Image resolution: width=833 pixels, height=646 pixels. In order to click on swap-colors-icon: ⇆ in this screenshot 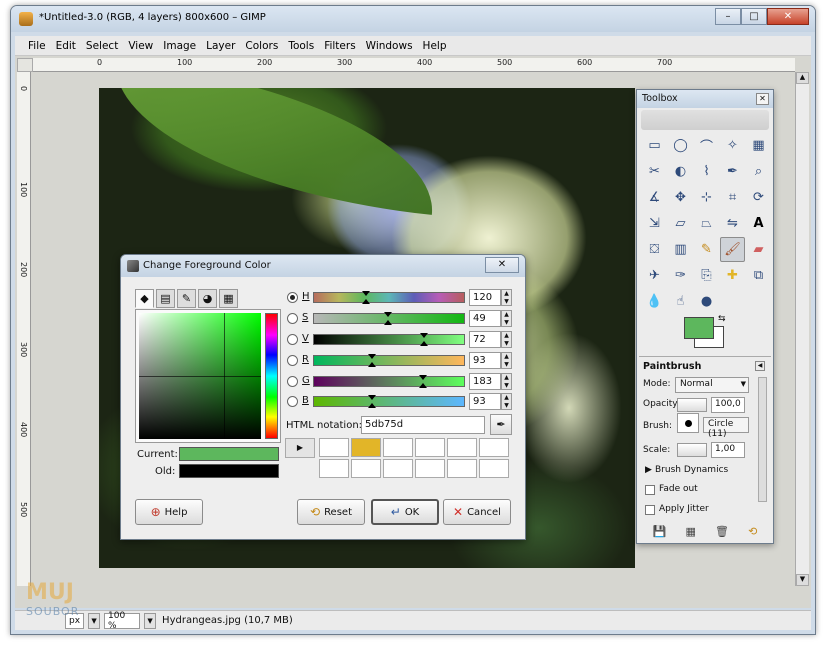, I will do `click(722, 319)`.